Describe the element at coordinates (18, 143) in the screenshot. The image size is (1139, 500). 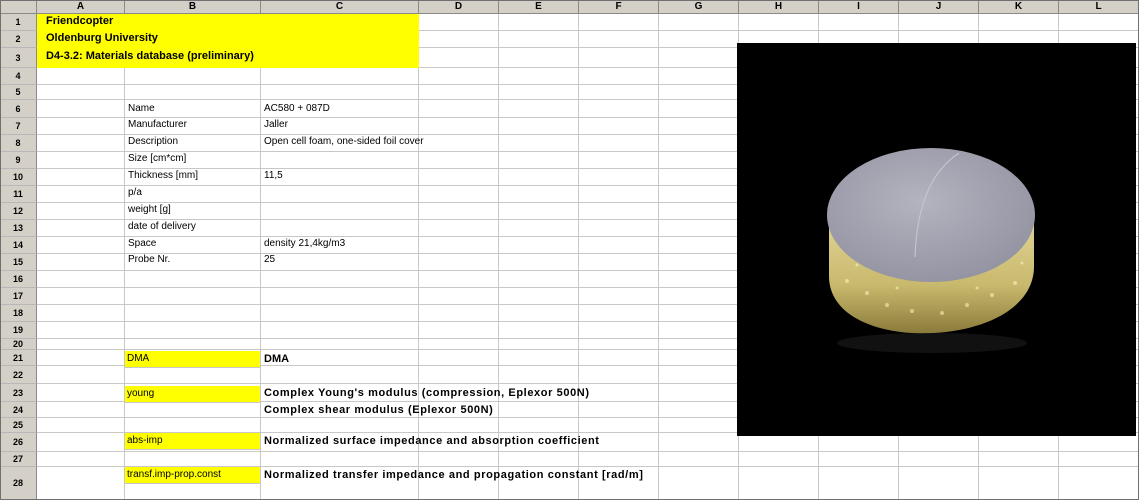
I see `row-header: 8` at that location.